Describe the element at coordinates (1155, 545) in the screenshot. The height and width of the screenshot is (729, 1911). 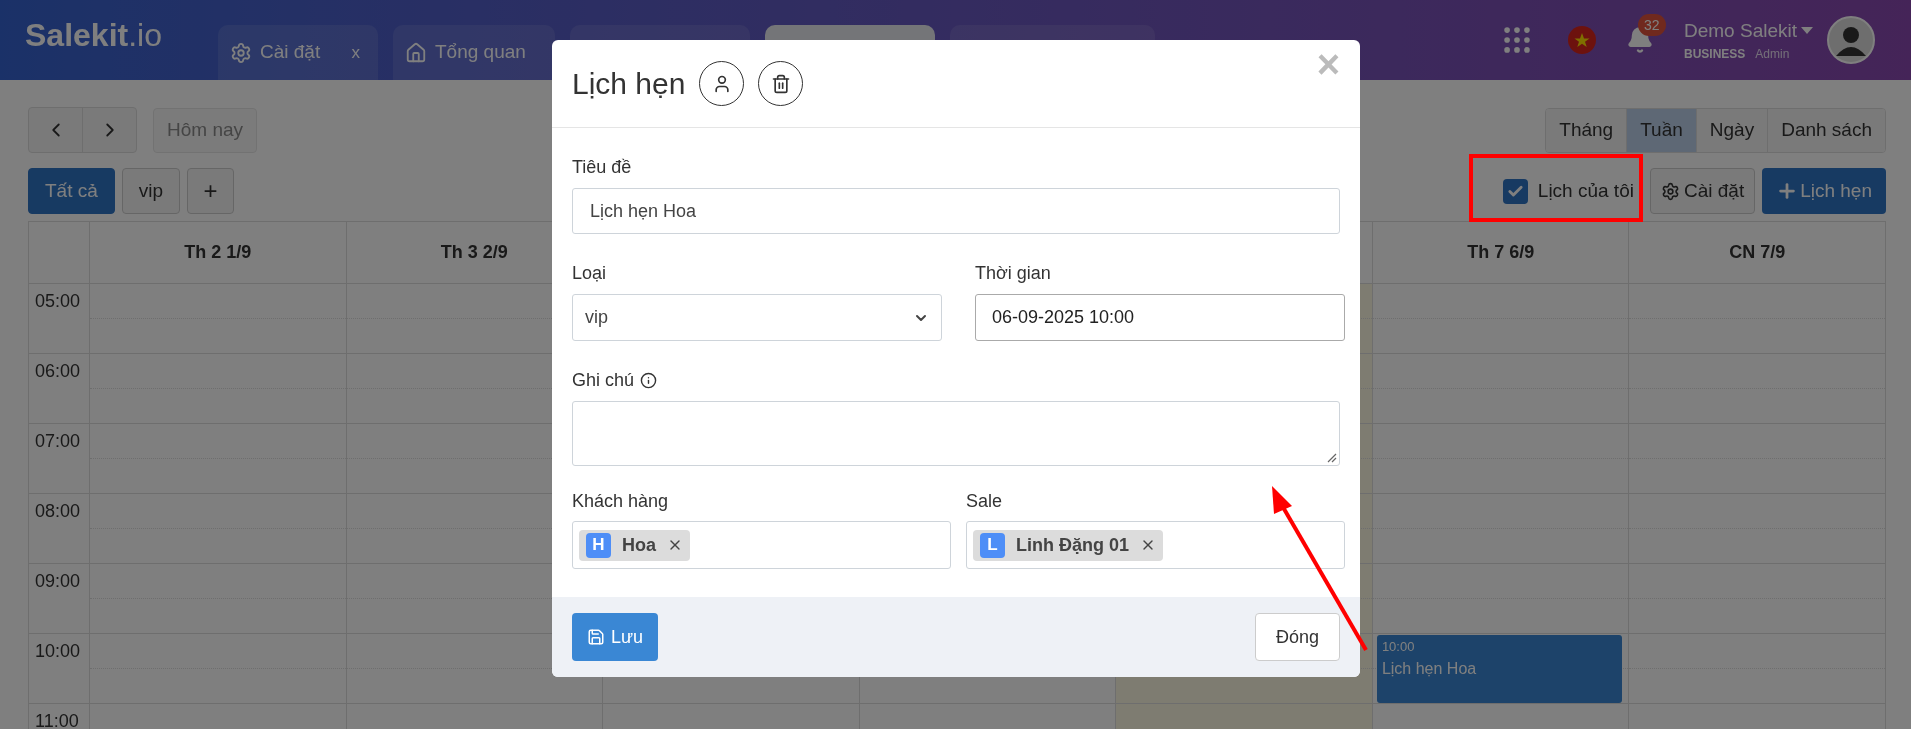
I see `tag-field: L Linh Đặng 01` at that location.